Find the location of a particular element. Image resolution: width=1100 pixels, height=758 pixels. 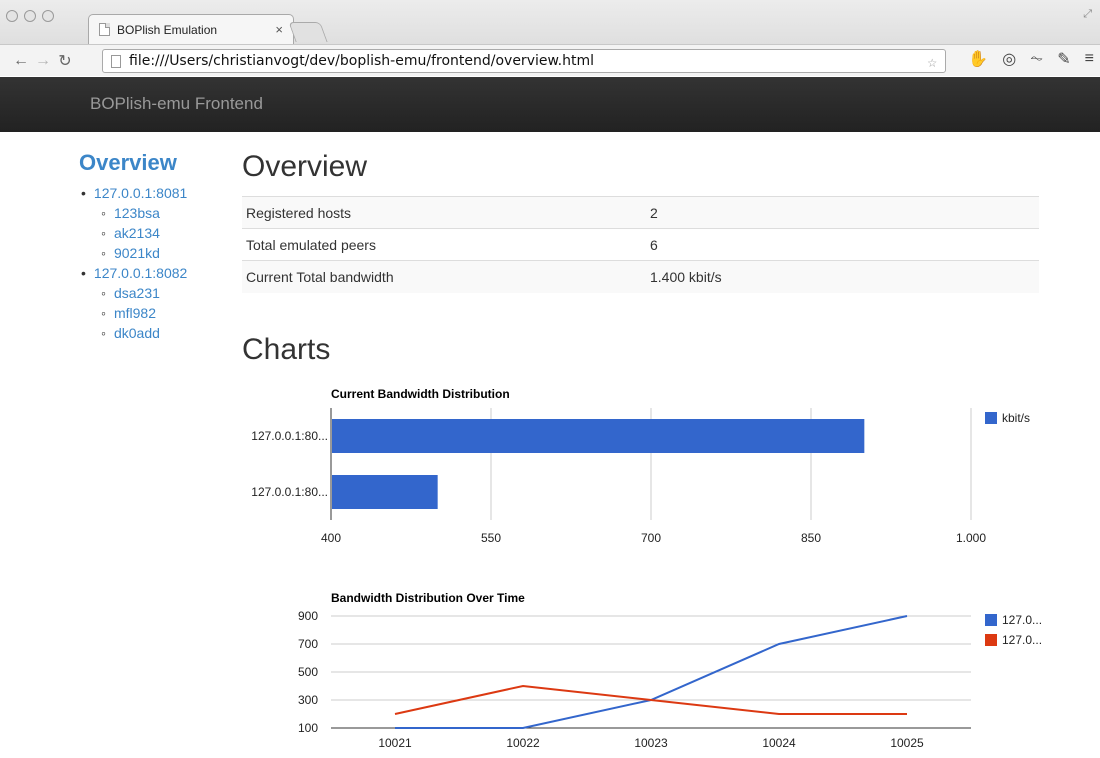

sidebar-title: Overview is located at coordinates (149, 163).